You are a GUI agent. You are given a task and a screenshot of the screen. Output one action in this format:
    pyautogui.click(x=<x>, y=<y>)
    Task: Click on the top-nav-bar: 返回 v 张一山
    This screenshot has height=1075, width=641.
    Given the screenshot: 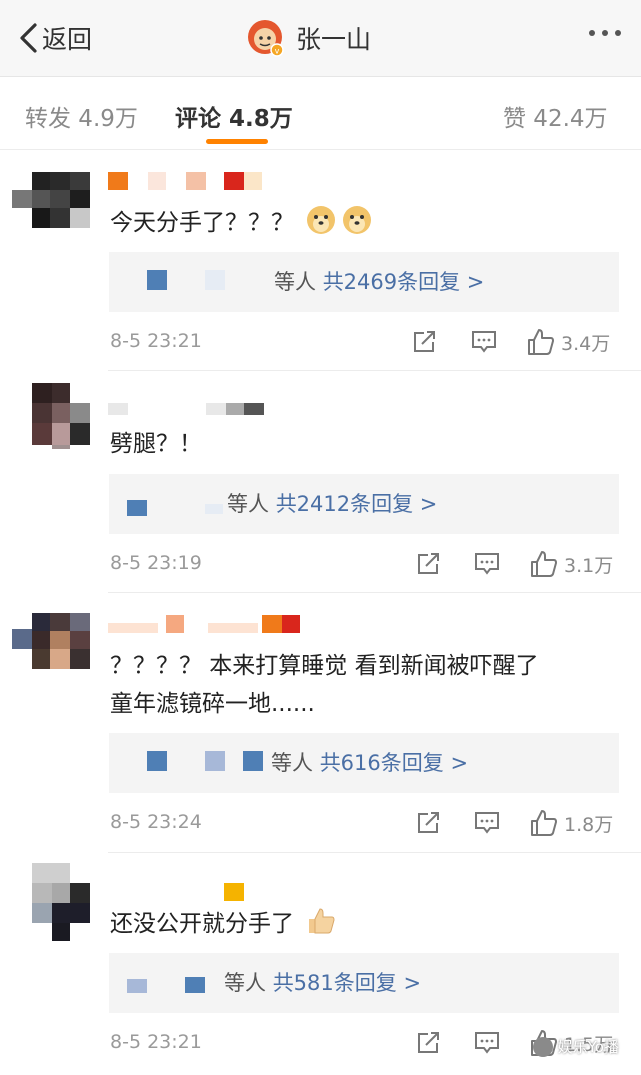 What is the action you would take?
    pyautogui.click(x=320, y=38)
    